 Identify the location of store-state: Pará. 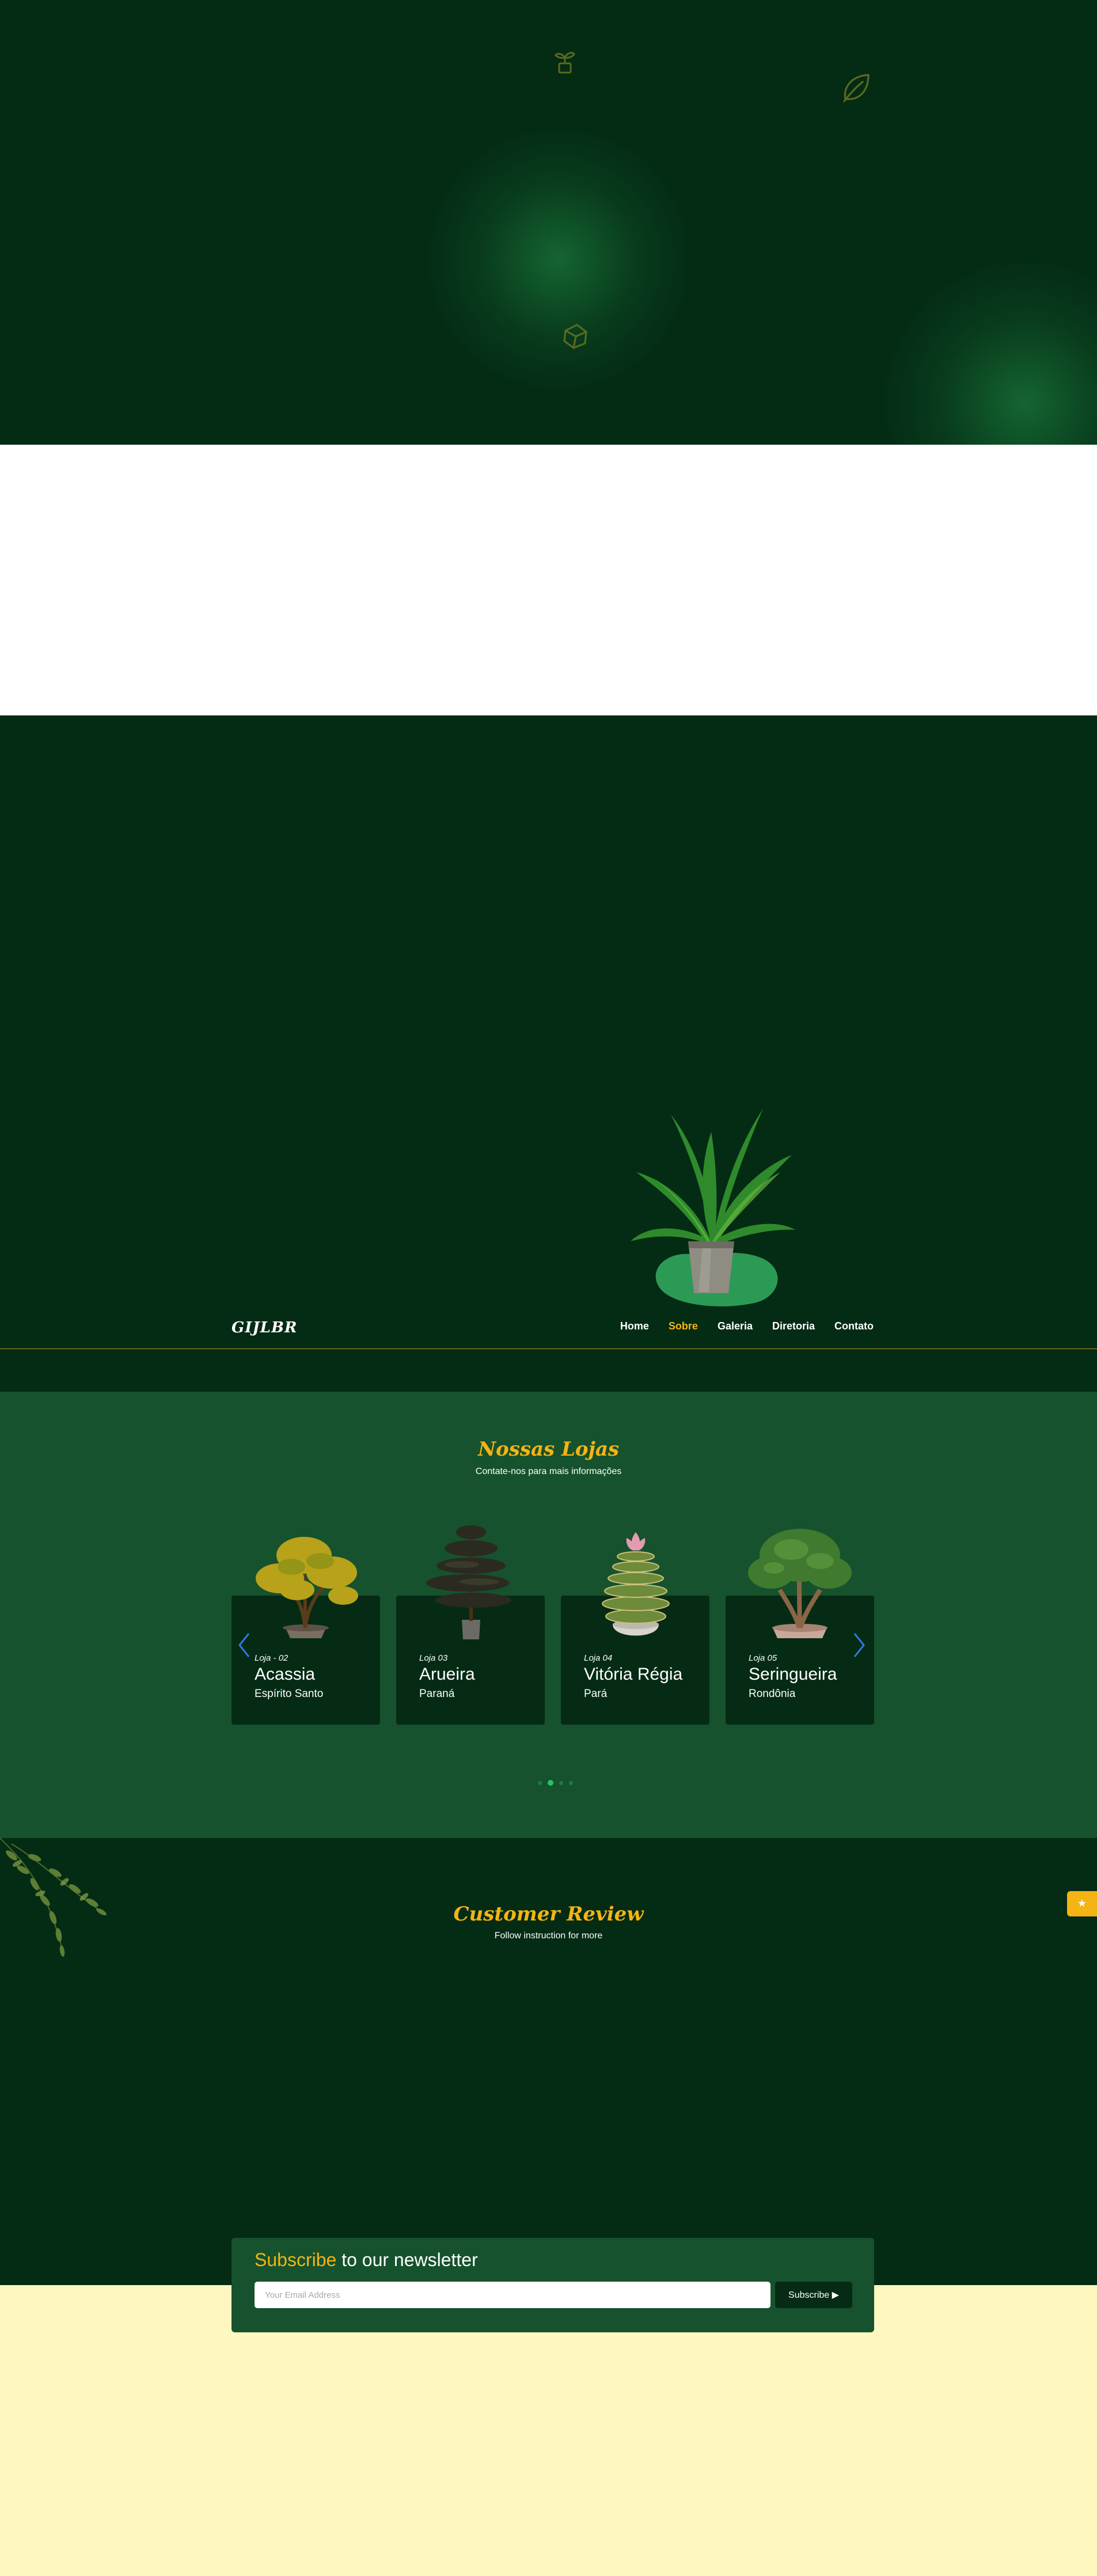
(596, 1694).